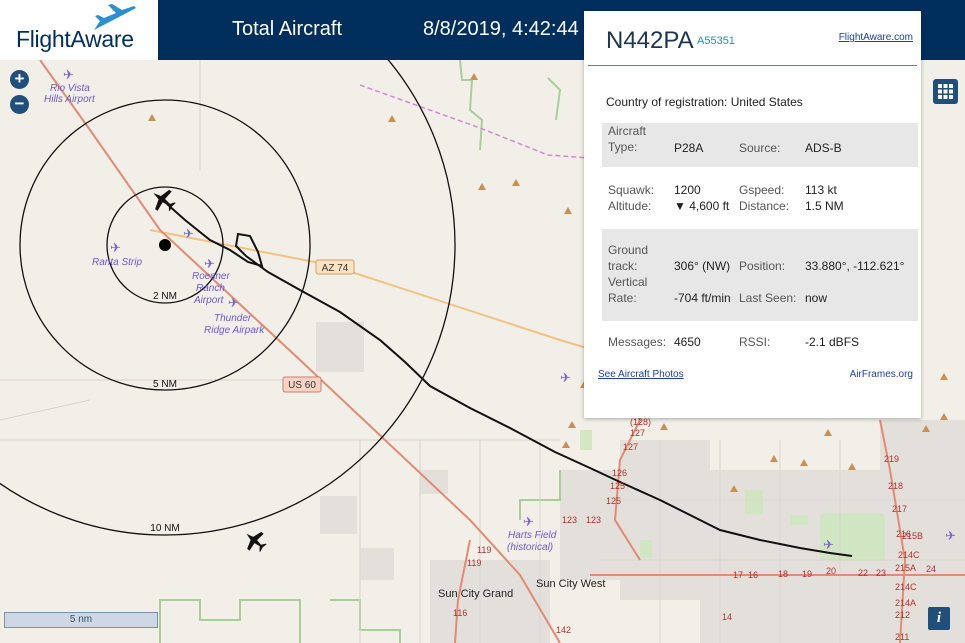 Image resolution: width=965 pixels, height=643 pixels. I want to click on route-number: 142, so click(563, 630).